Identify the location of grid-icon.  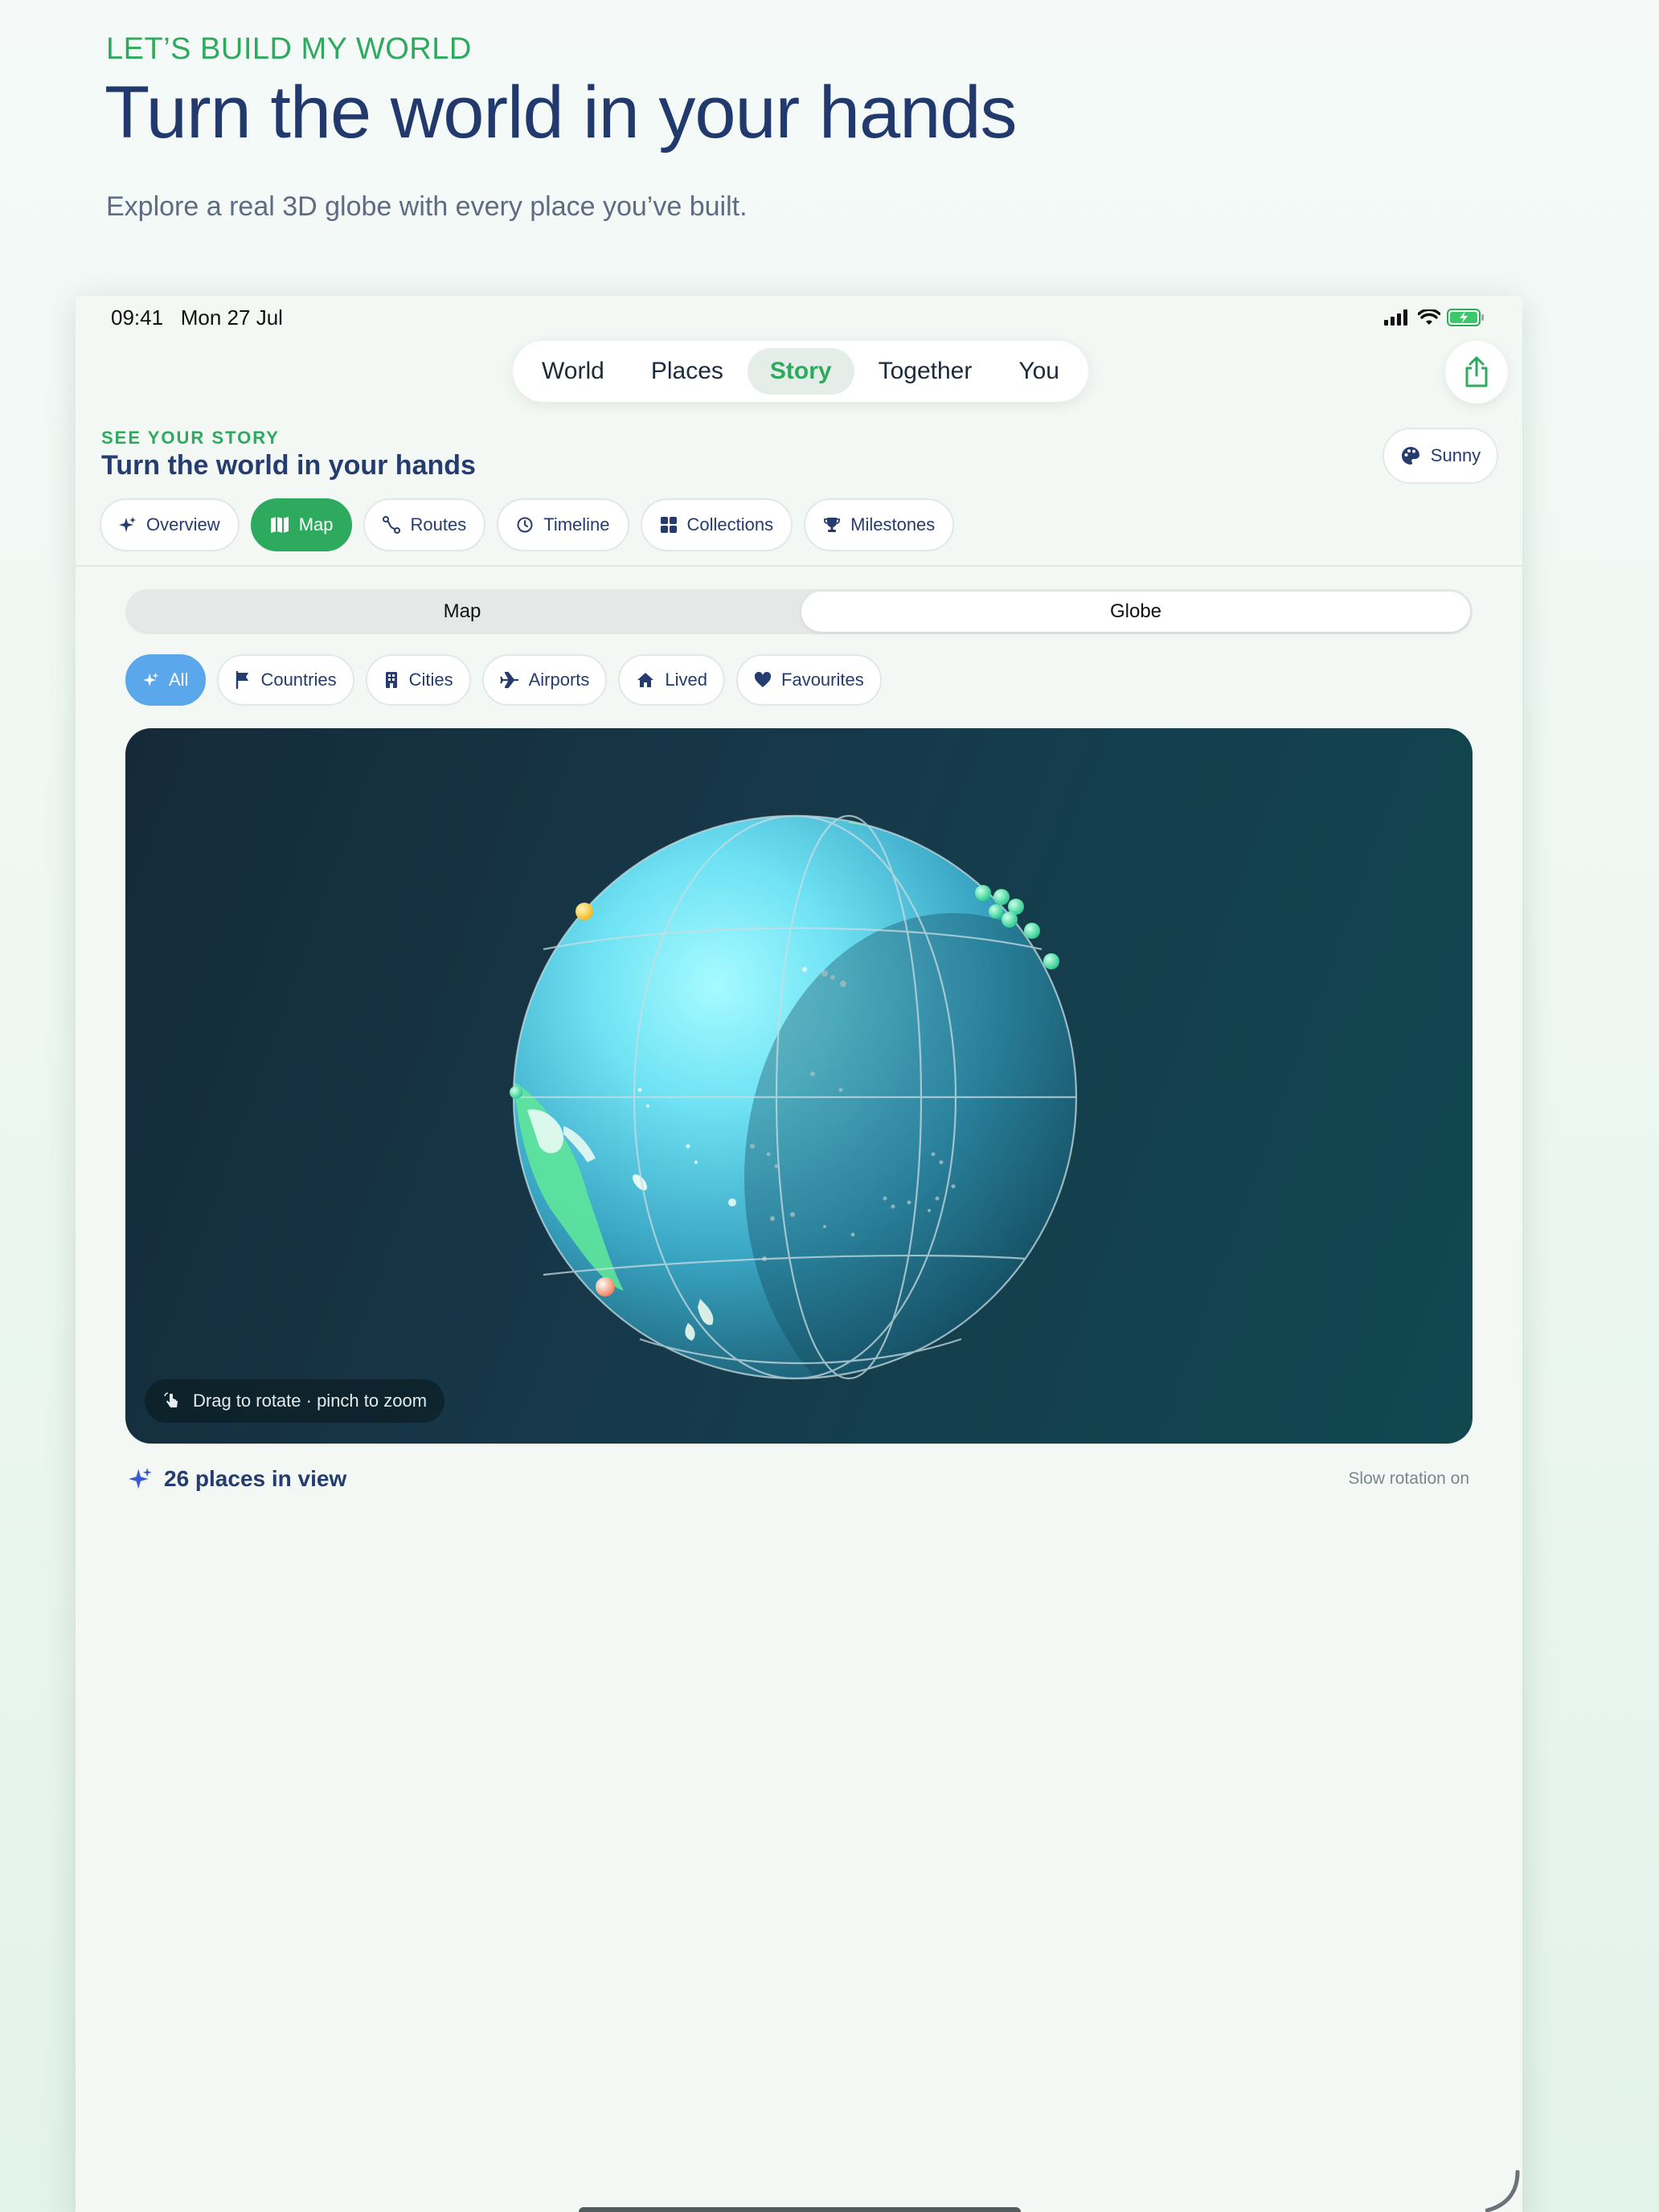
(668, 525).